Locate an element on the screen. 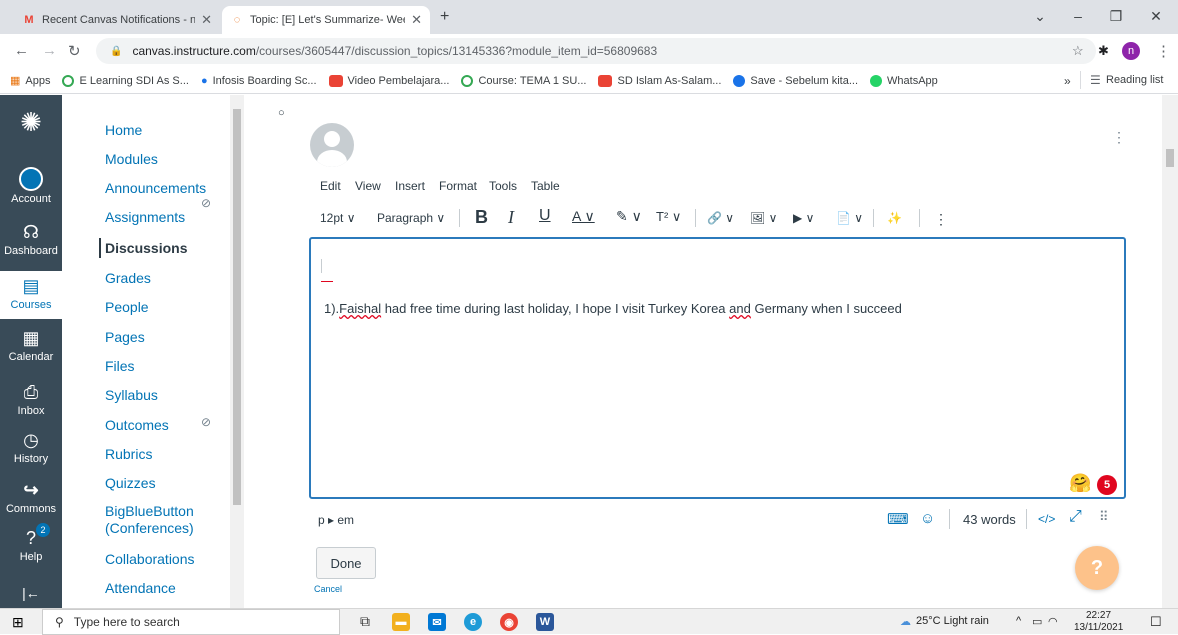 This screenshot has width=1178, height=635. done-button: Done is located at coordinates (346, 563).